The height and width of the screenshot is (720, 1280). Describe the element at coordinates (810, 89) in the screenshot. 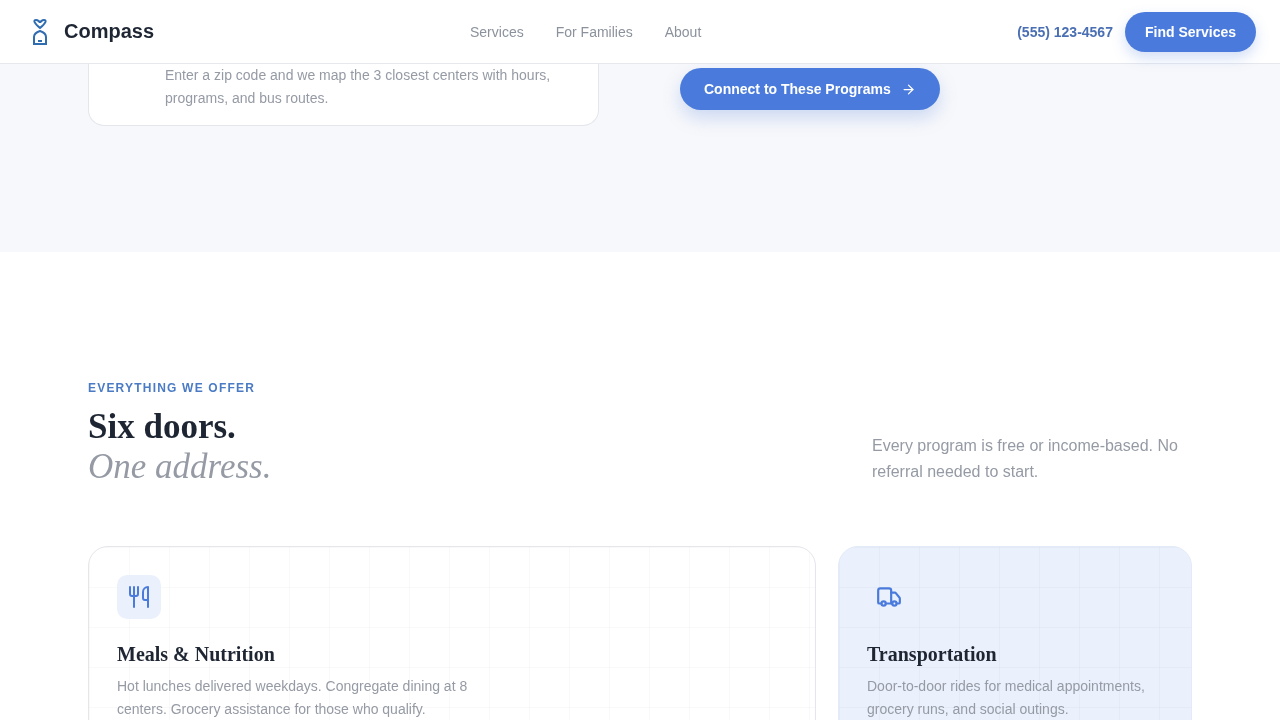

I see `connect-button: Connect to These Programs` at that location.